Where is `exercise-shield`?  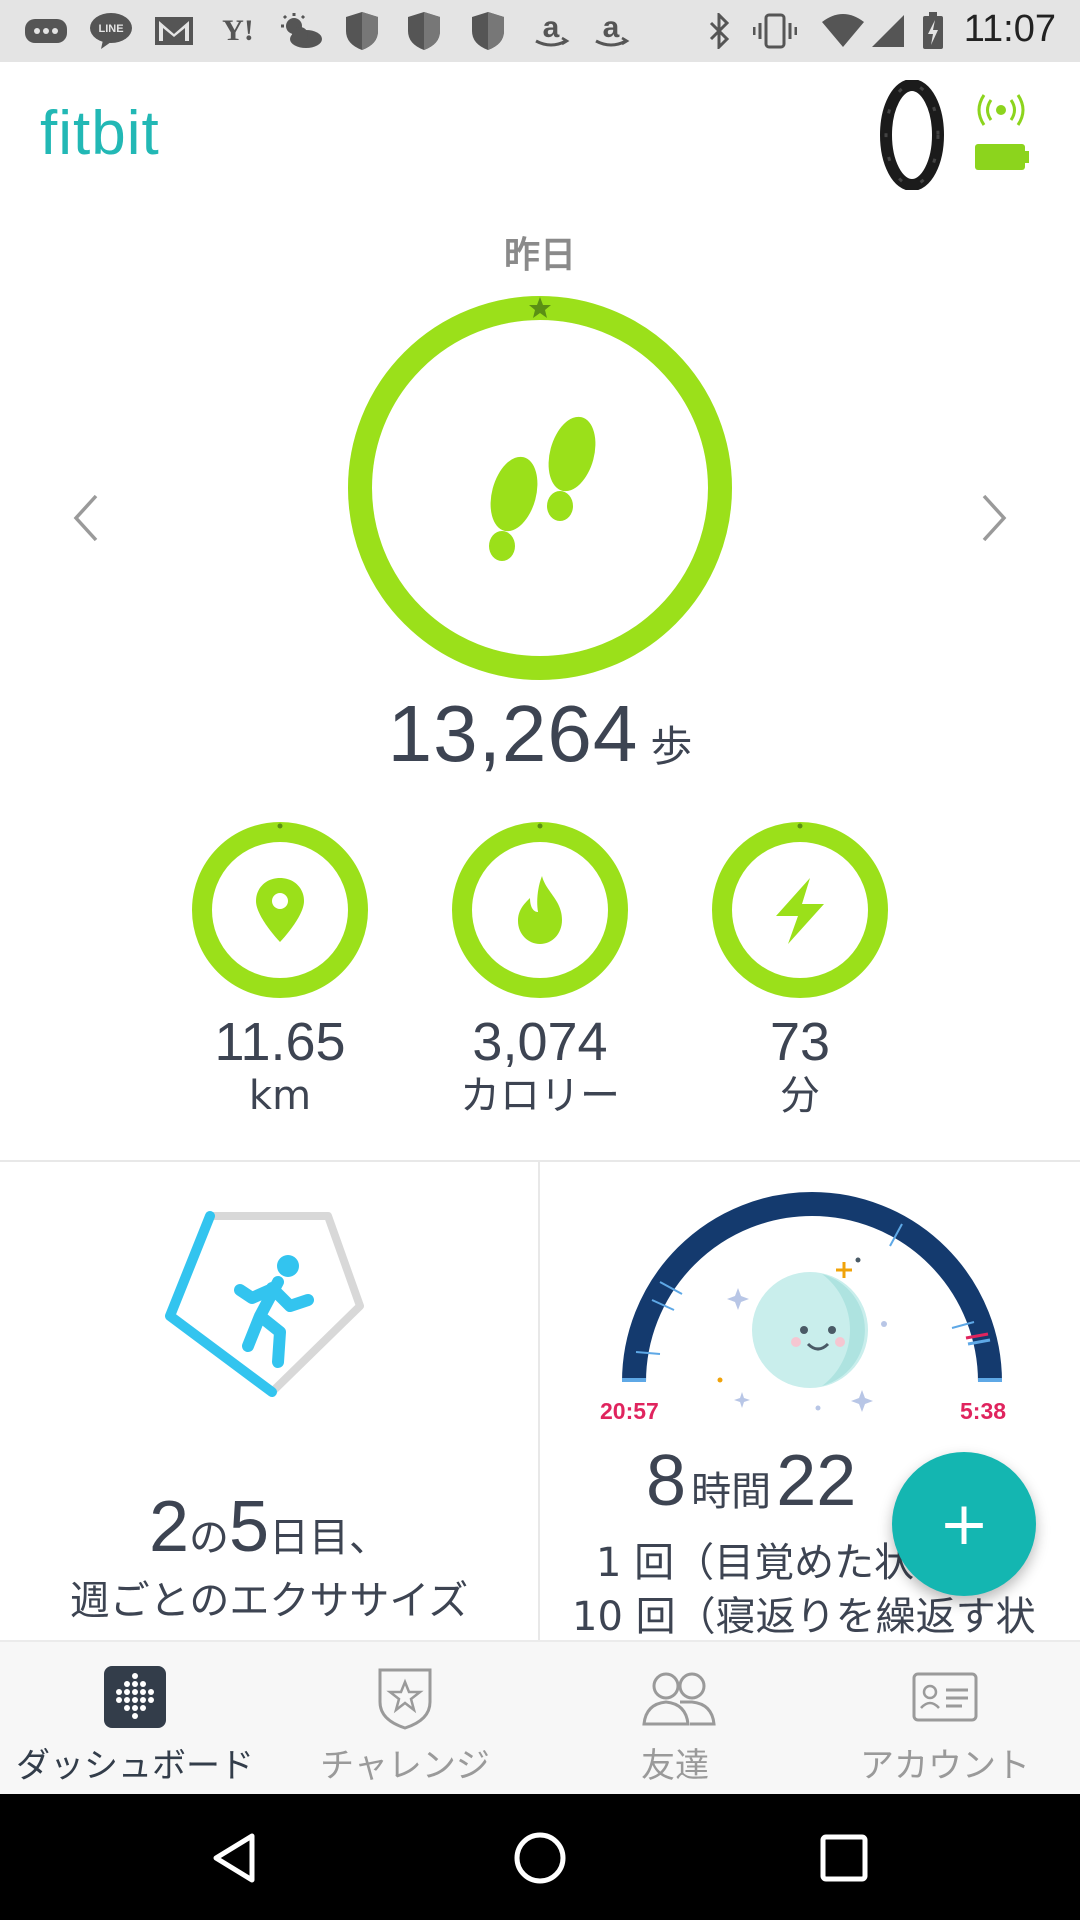 exercise-shield is located at coordinates (266, 1304).